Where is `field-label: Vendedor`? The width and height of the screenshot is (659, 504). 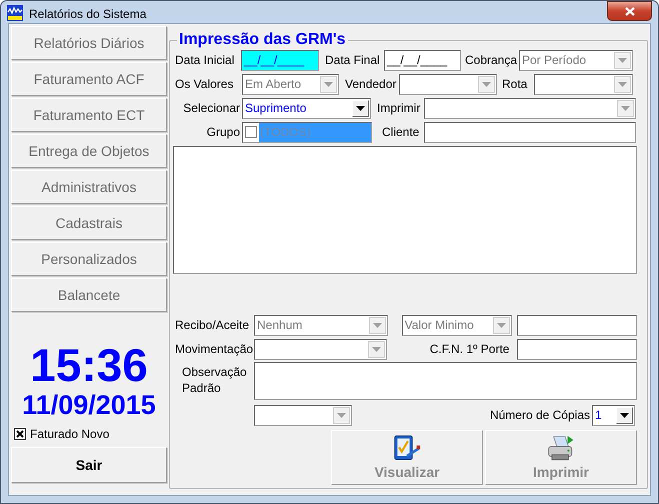 field-label: Vendedor is located at coordinates (371, 84).